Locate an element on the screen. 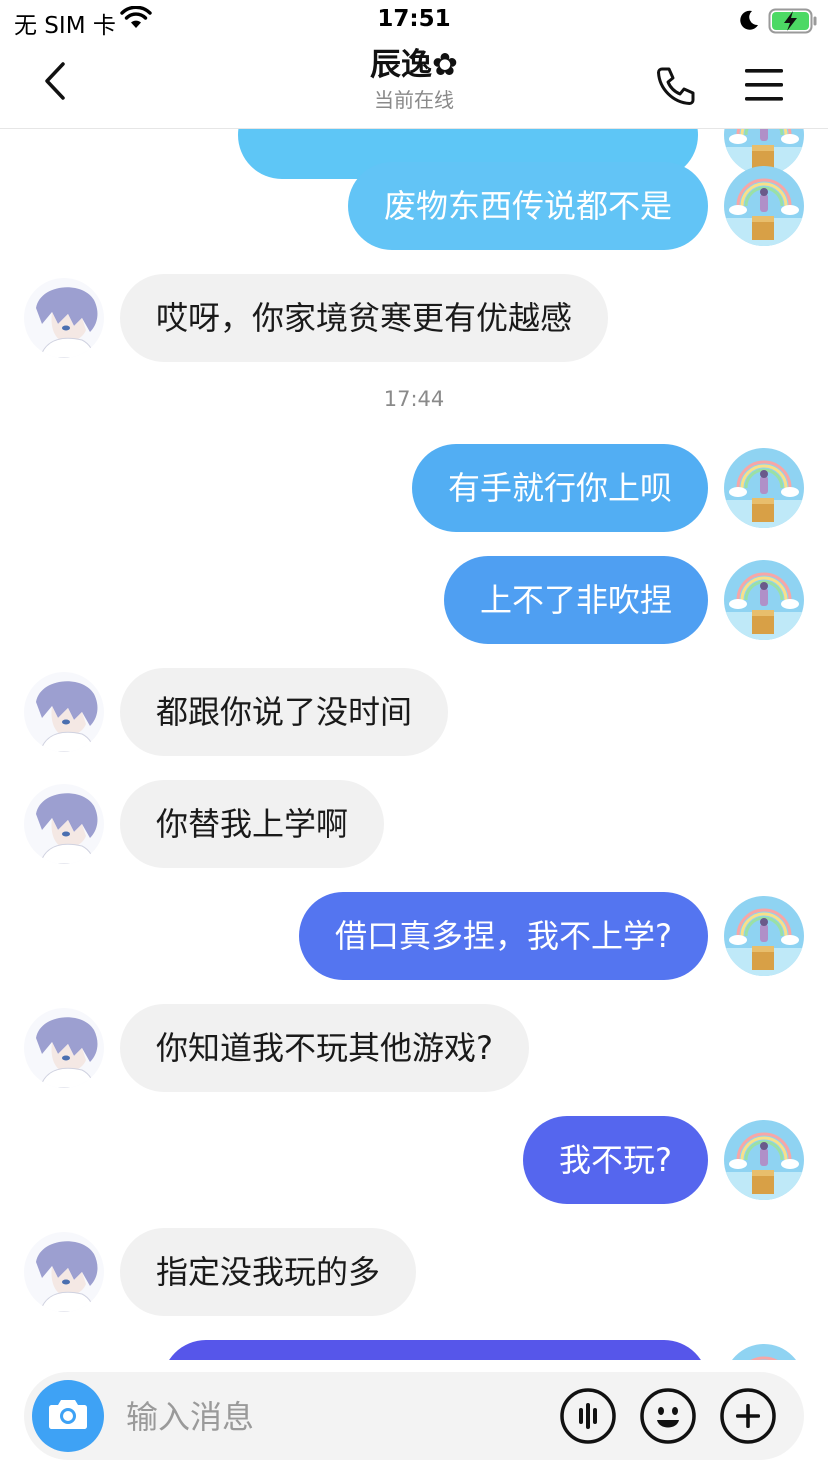 This screenshot has width=828, height=1472. message-row: 借口真多捏，我不上学? is located at coordinates (414, 936).